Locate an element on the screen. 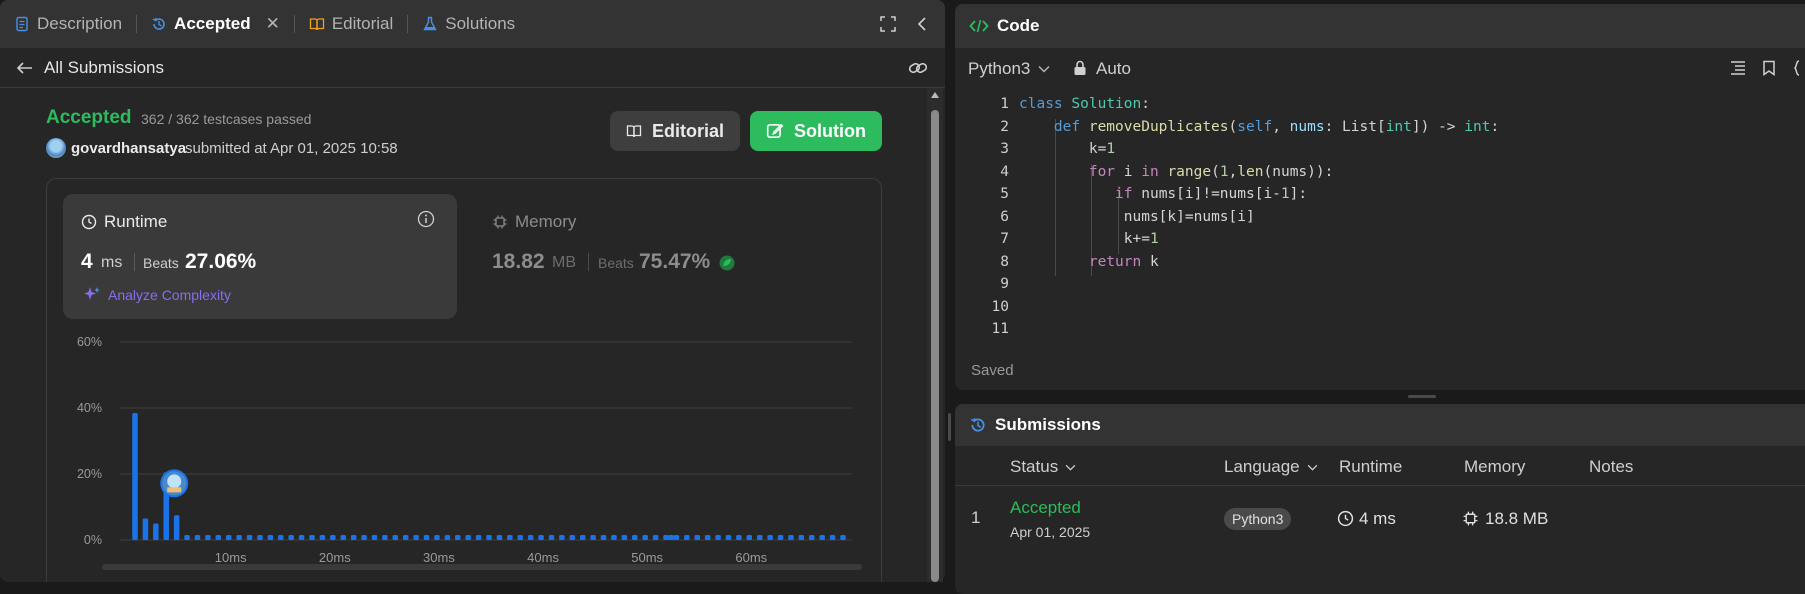 The height and width of the screenshot is (594, 1805). format-icon is located at coordinates (1738, 68).